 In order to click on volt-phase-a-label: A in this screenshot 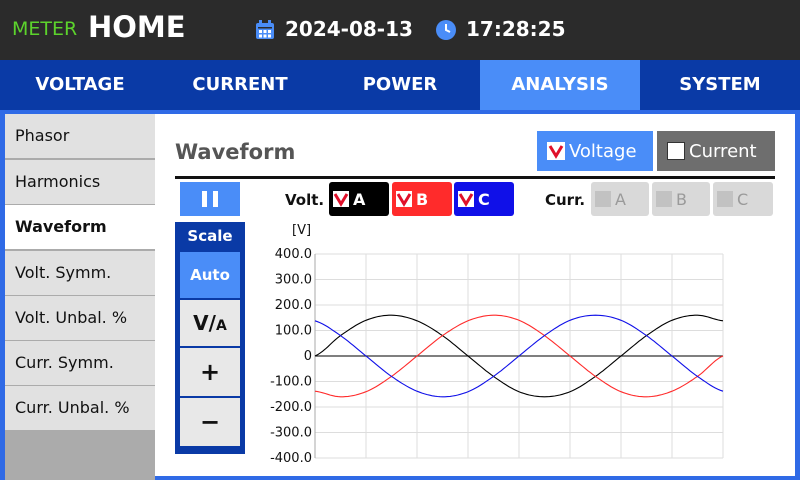, I will do `click(359, 199)`.